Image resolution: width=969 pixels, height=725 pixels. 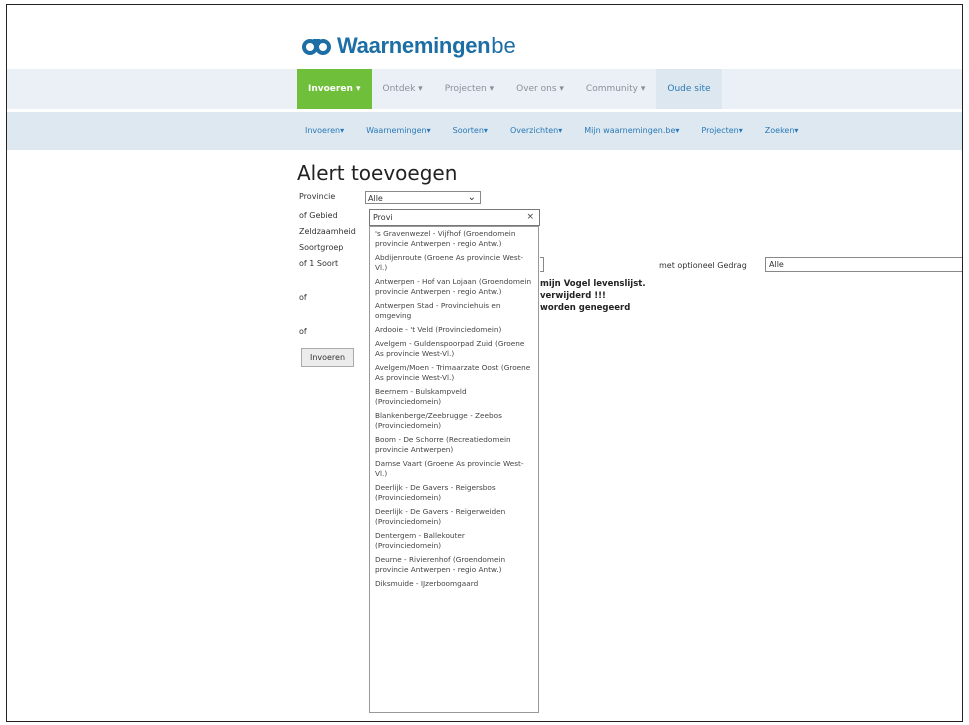 What do you see at coordinates (689, 89) in the screenshot?
I see `topnav-oude-site: Oude site` at bounding box center [689, 89].